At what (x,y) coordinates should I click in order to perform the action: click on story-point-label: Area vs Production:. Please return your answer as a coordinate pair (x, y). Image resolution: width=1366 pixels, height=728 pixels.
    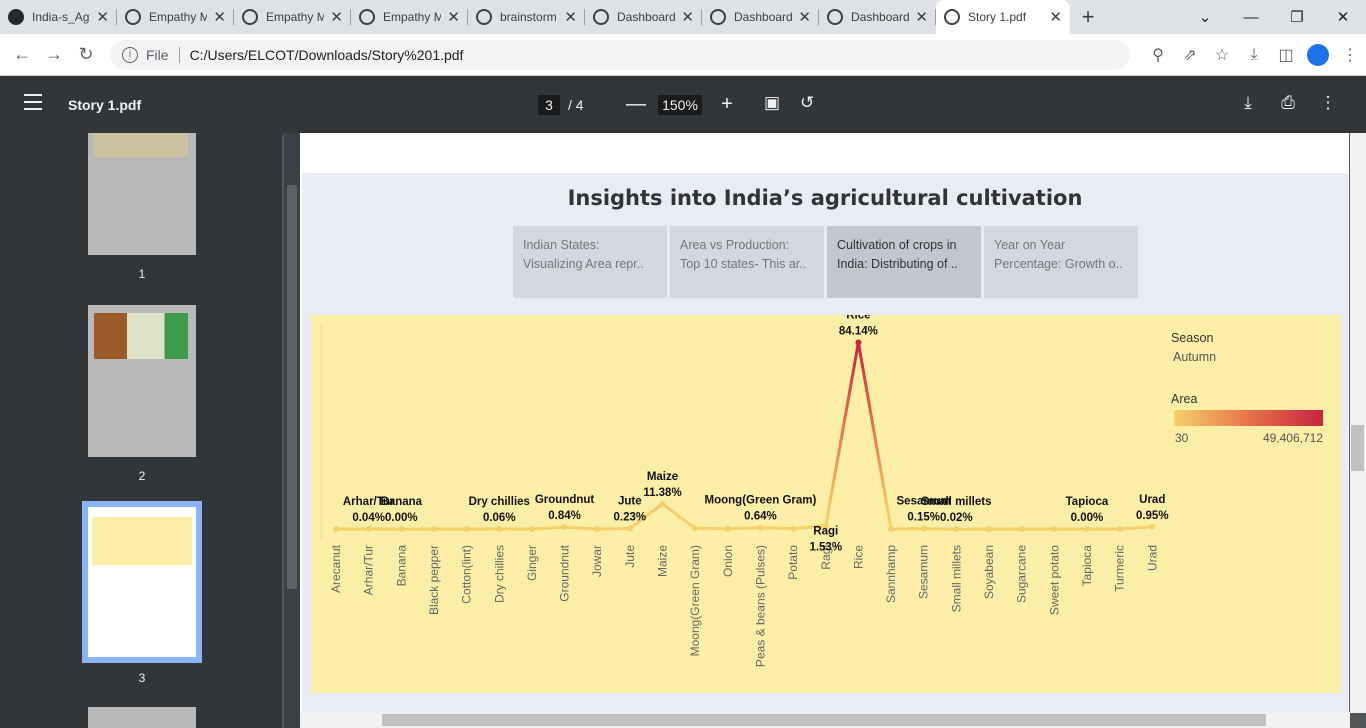
    Looking at the image, I should click on (735, 245).